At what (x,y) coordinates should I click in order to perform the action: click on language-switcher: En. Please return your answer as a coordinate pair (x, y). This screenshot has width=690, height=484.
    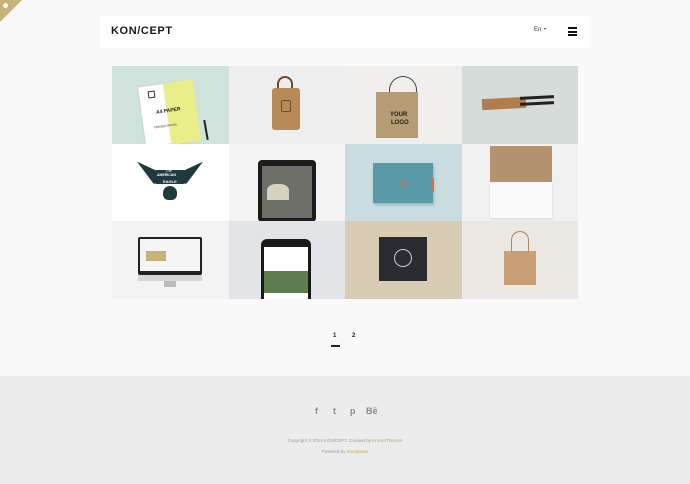
    Looking at the image, I should click on (540, 30).